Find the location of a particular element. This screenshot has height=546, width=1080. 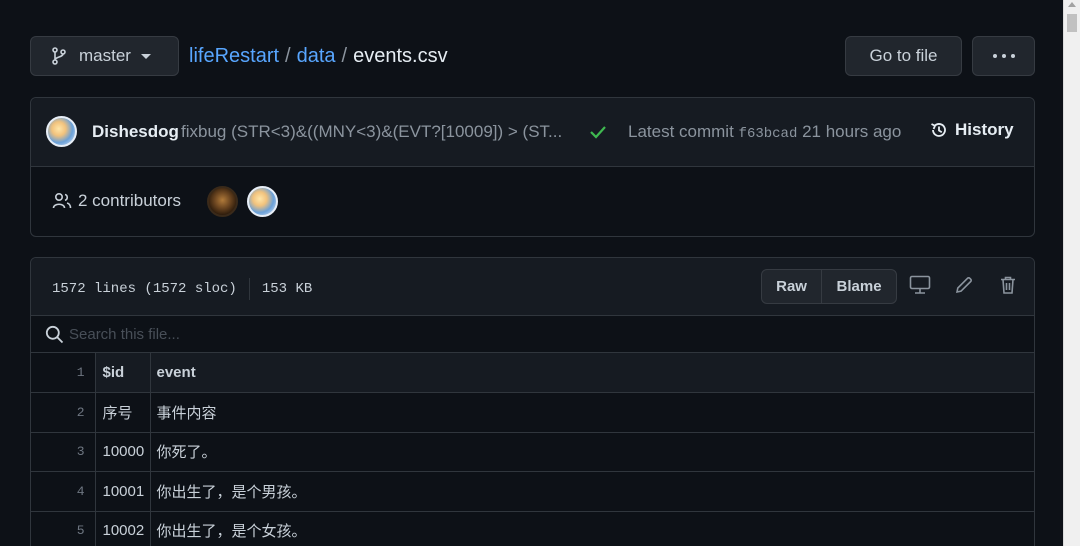

raw-blame-group: Raw Blame is located at coordinates (829, 286).